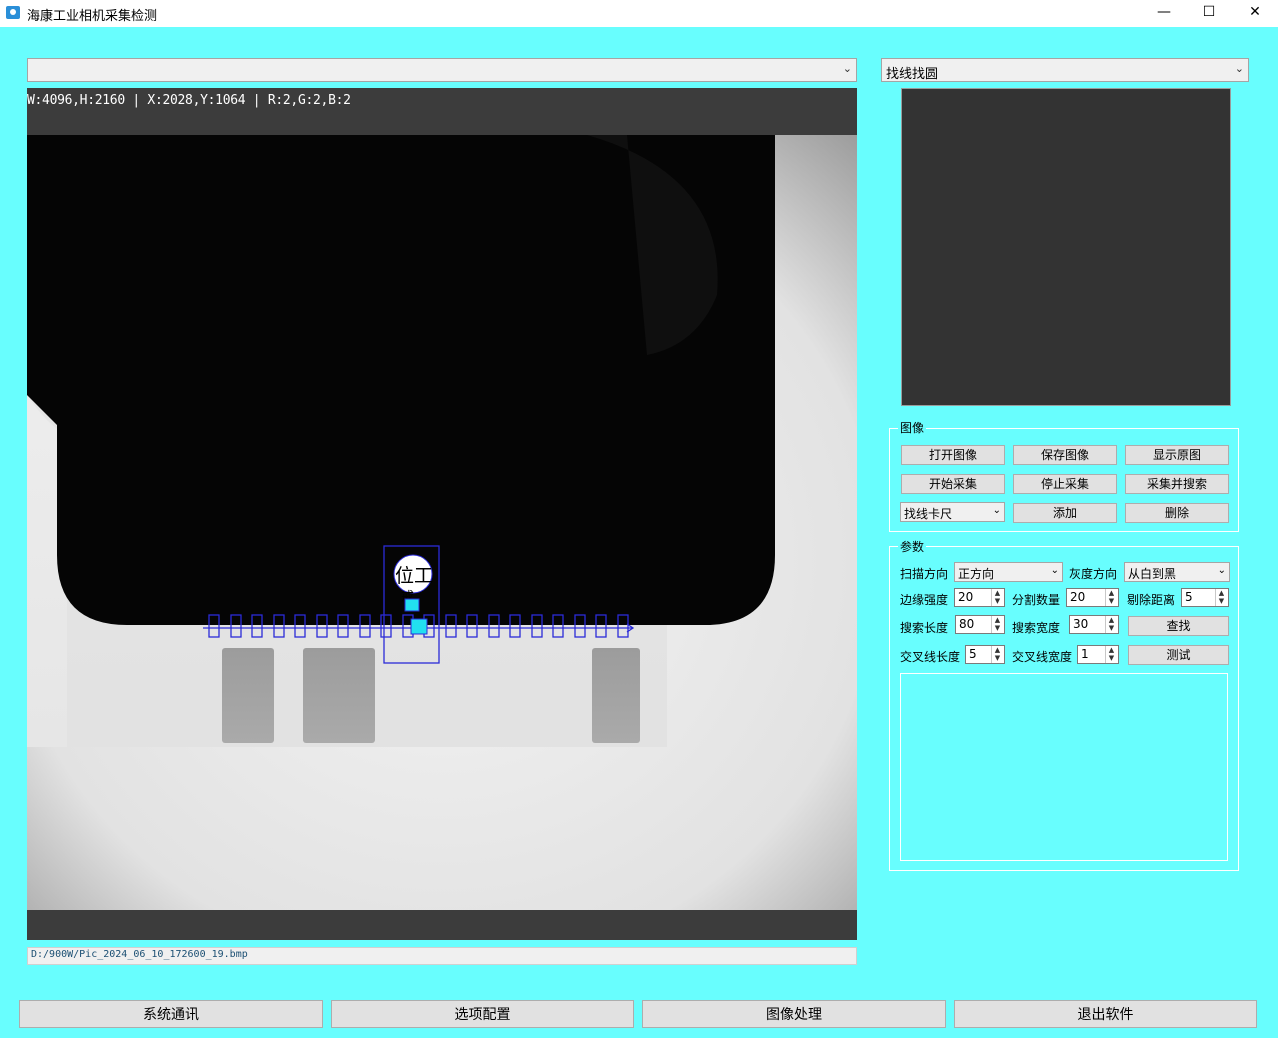 This screenshot has width=1278, height=1038. I want to click on edge-strength-label: 边缘强度, so click(924, 600).